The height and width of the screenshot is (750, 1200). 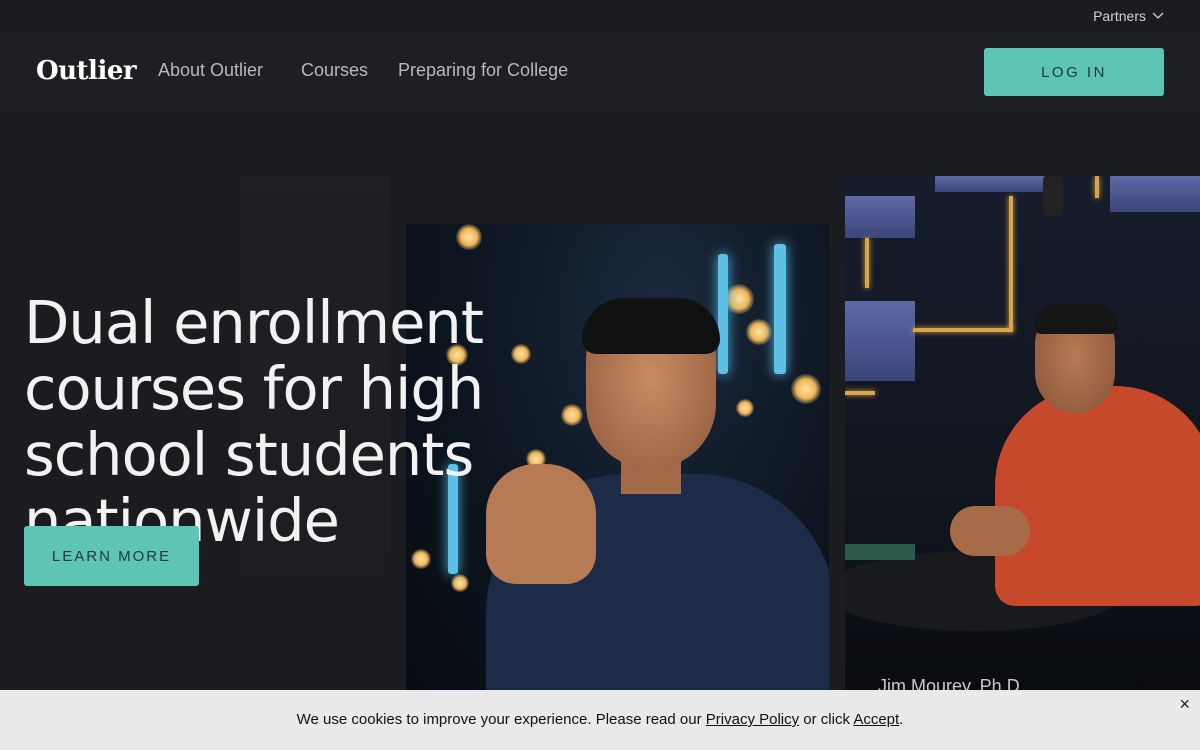 What do you see at coordinates (1184, 704) in the screenshot?
I see `close-icon: ×` at bounding box center [1184, 704].